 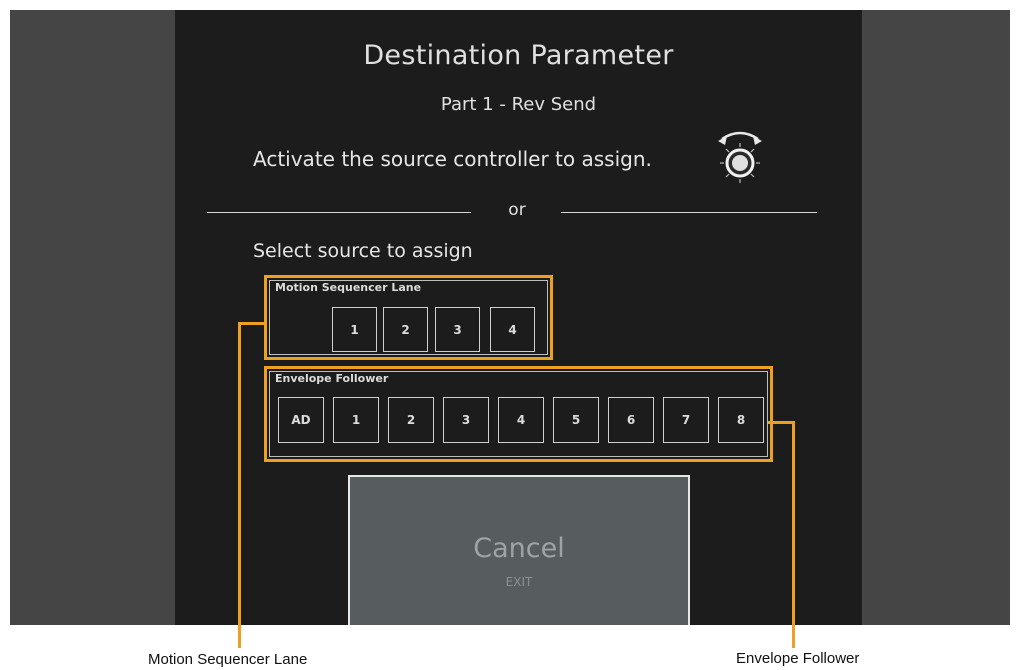 I want to click on envelope-follower-group: Envelope Follower AD 1 2 3 4 5 6 7 8, so click(x=518, y=414).